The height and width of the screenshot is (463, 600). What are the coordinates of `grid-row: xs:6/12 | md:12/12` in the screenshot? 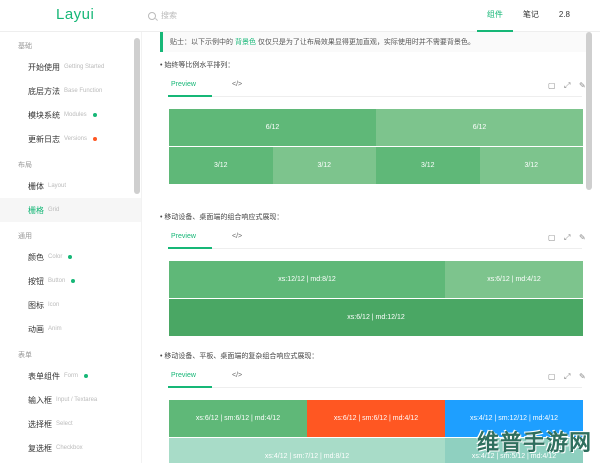 It's located at (376, 317).